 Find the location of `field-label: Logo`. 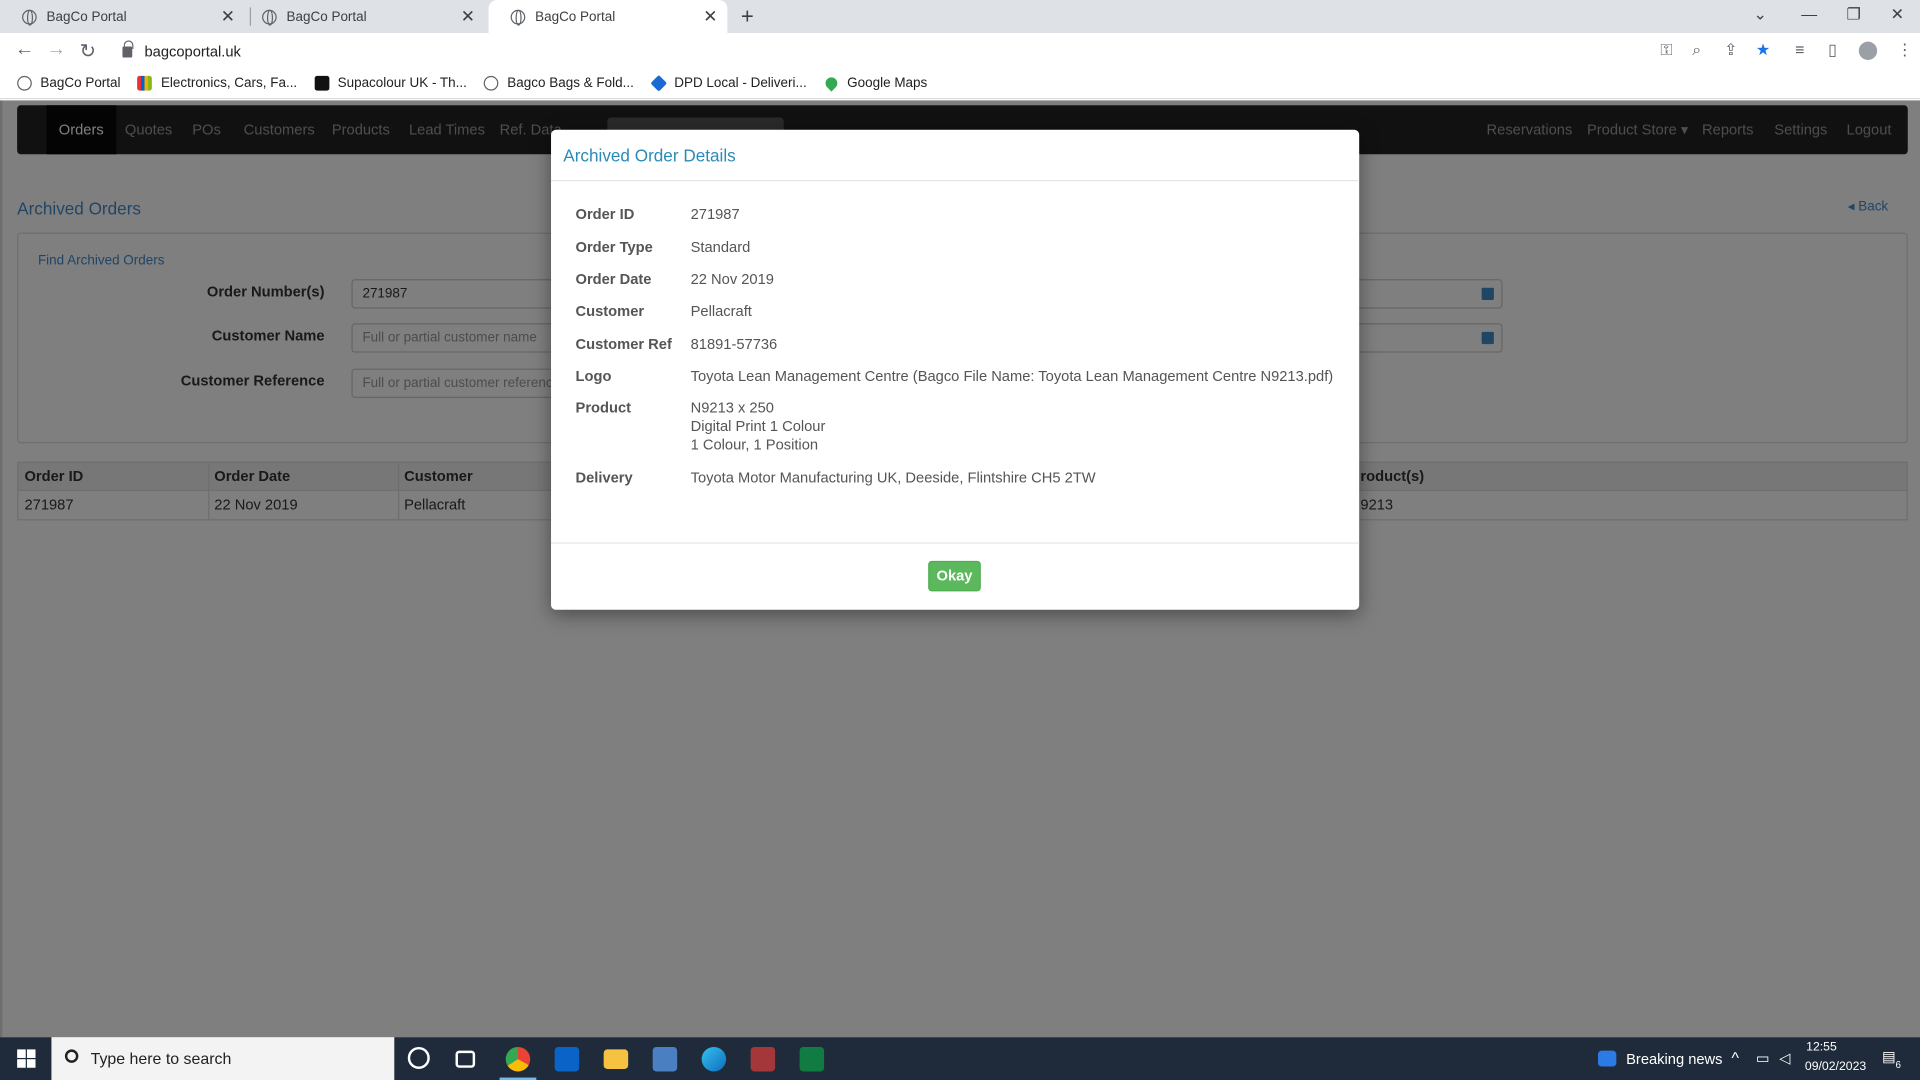

field-label: Logo is located at coordinates (593, 376).